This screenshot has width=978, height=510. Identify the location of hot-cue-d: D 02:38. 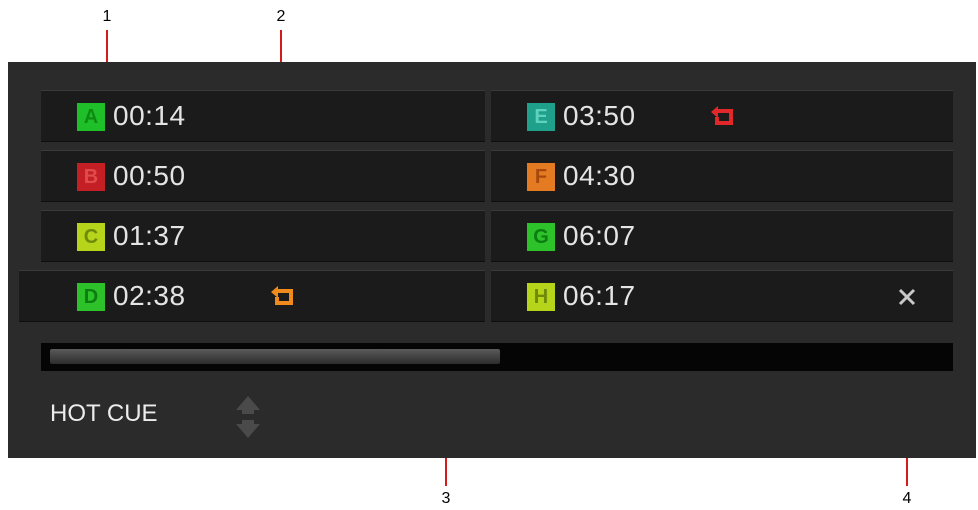
(252, 296).